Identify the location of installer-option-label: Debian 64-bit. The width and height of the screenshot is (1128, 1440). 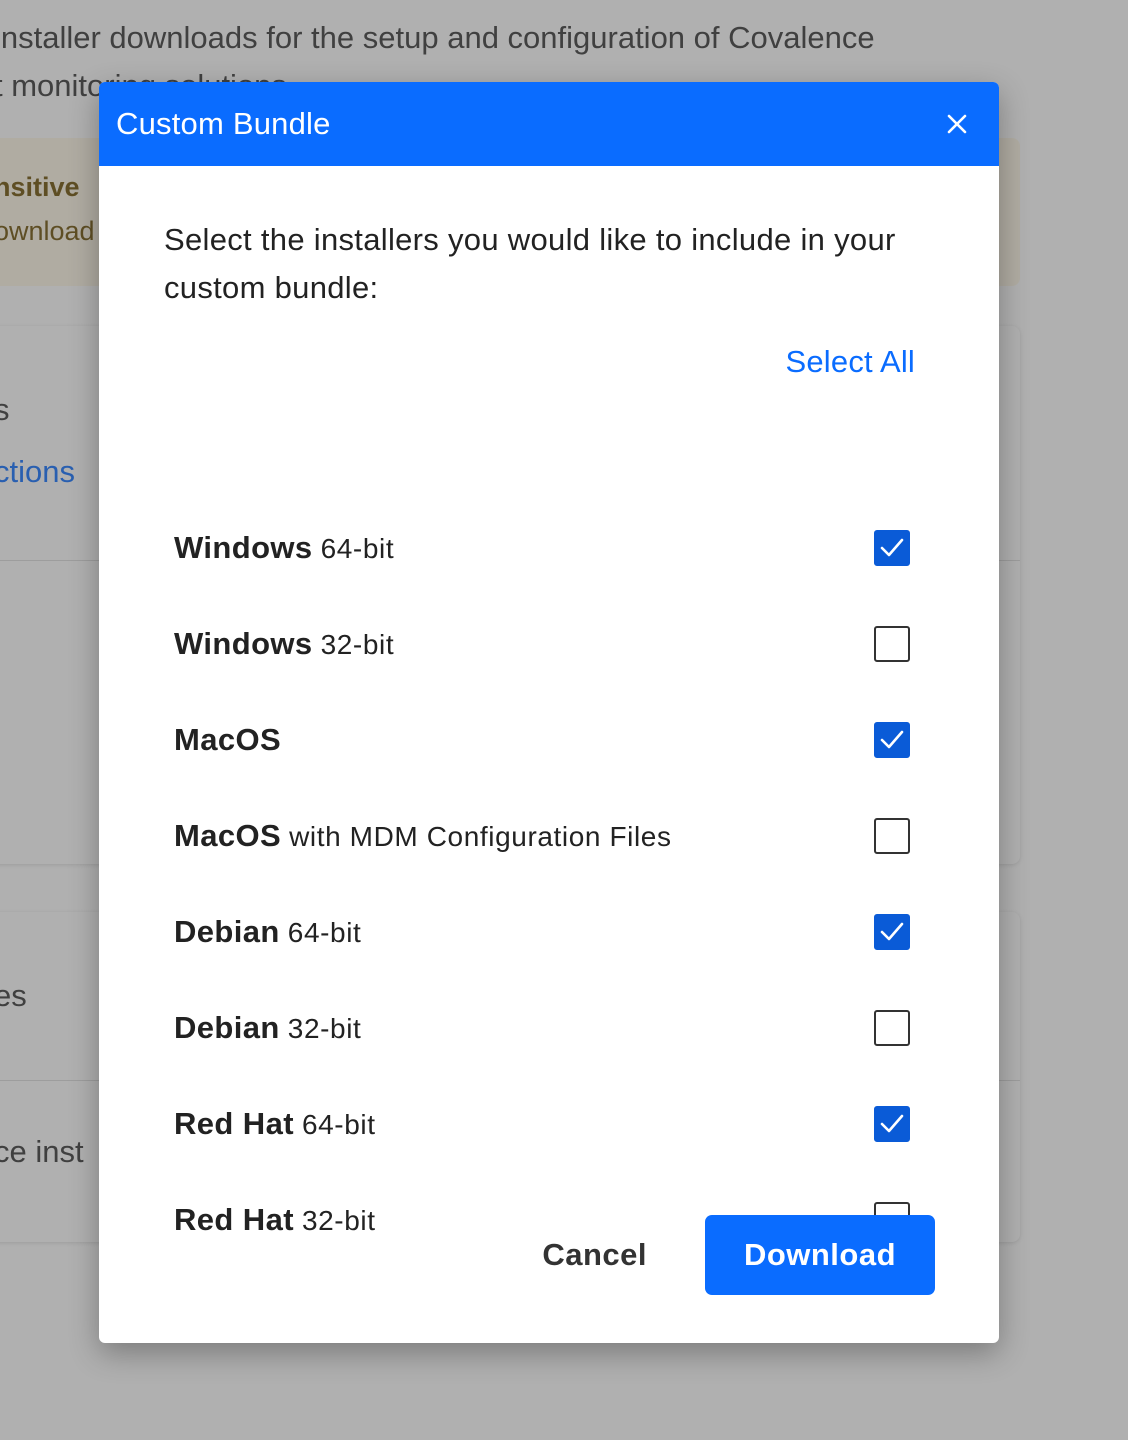
(267, 932).